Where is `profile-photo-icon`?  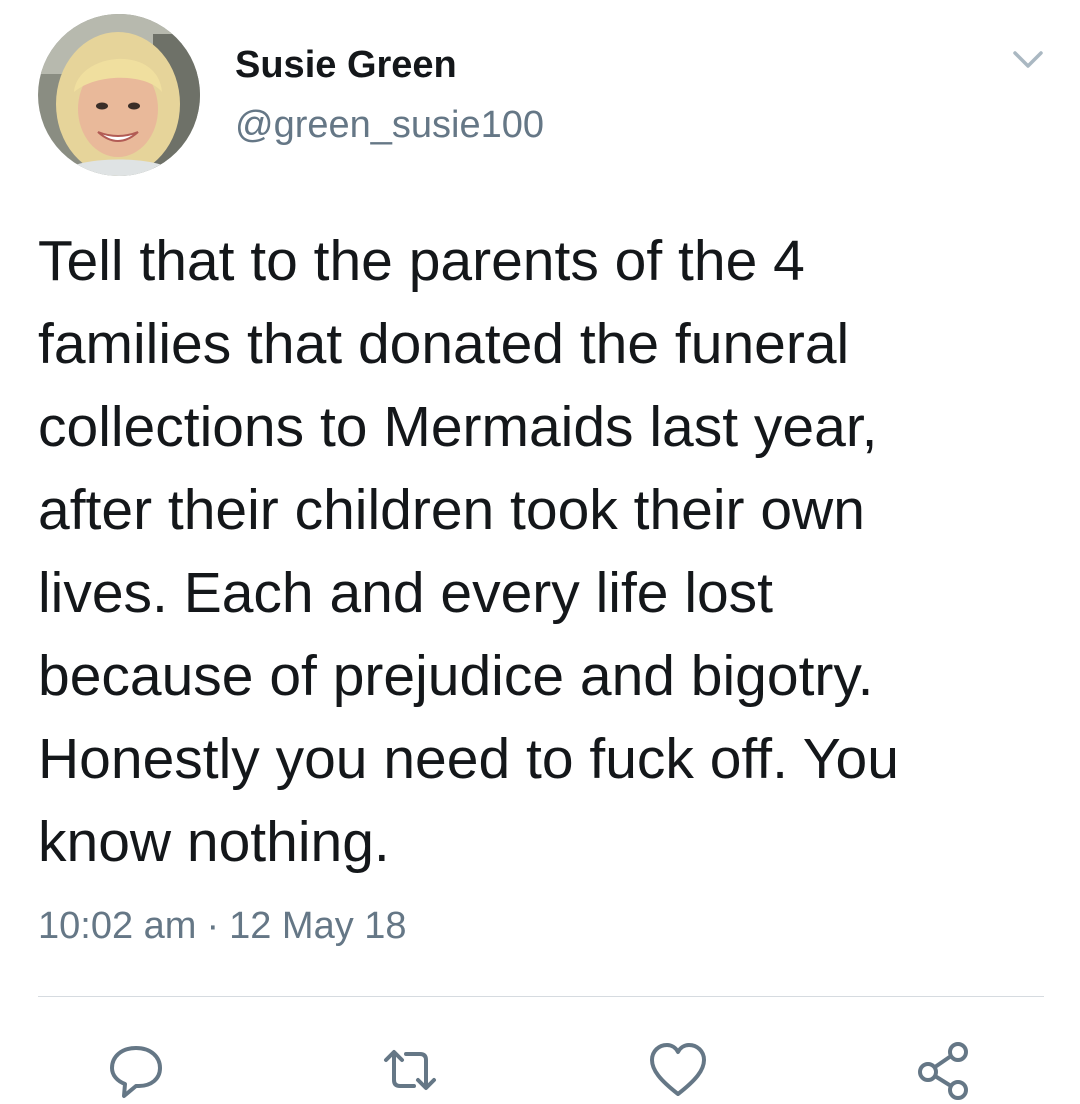 profile-photo-icon is located at coordinates (119, 95).